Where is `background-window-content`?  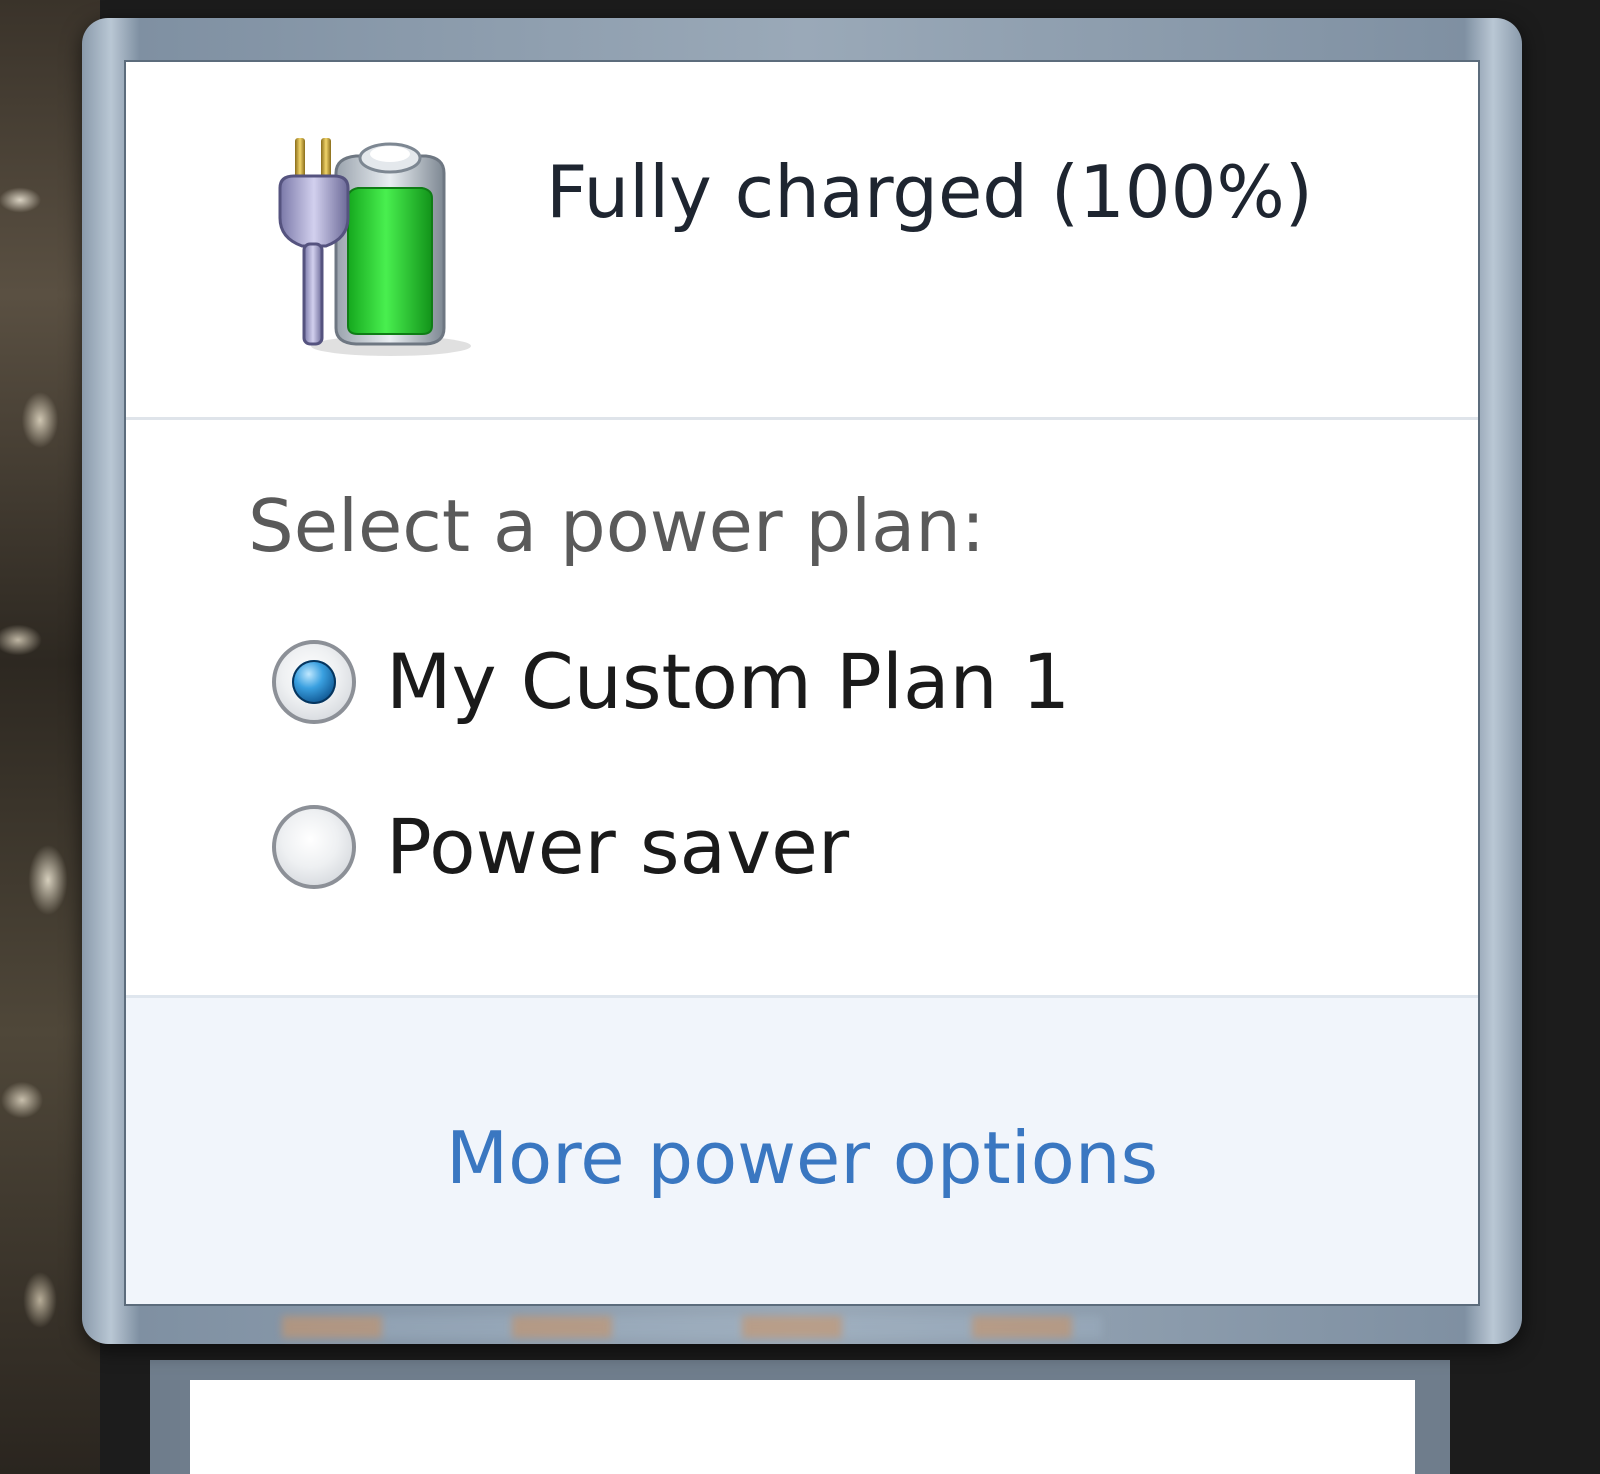 background-window-content is located at coordinates (802, 1427).